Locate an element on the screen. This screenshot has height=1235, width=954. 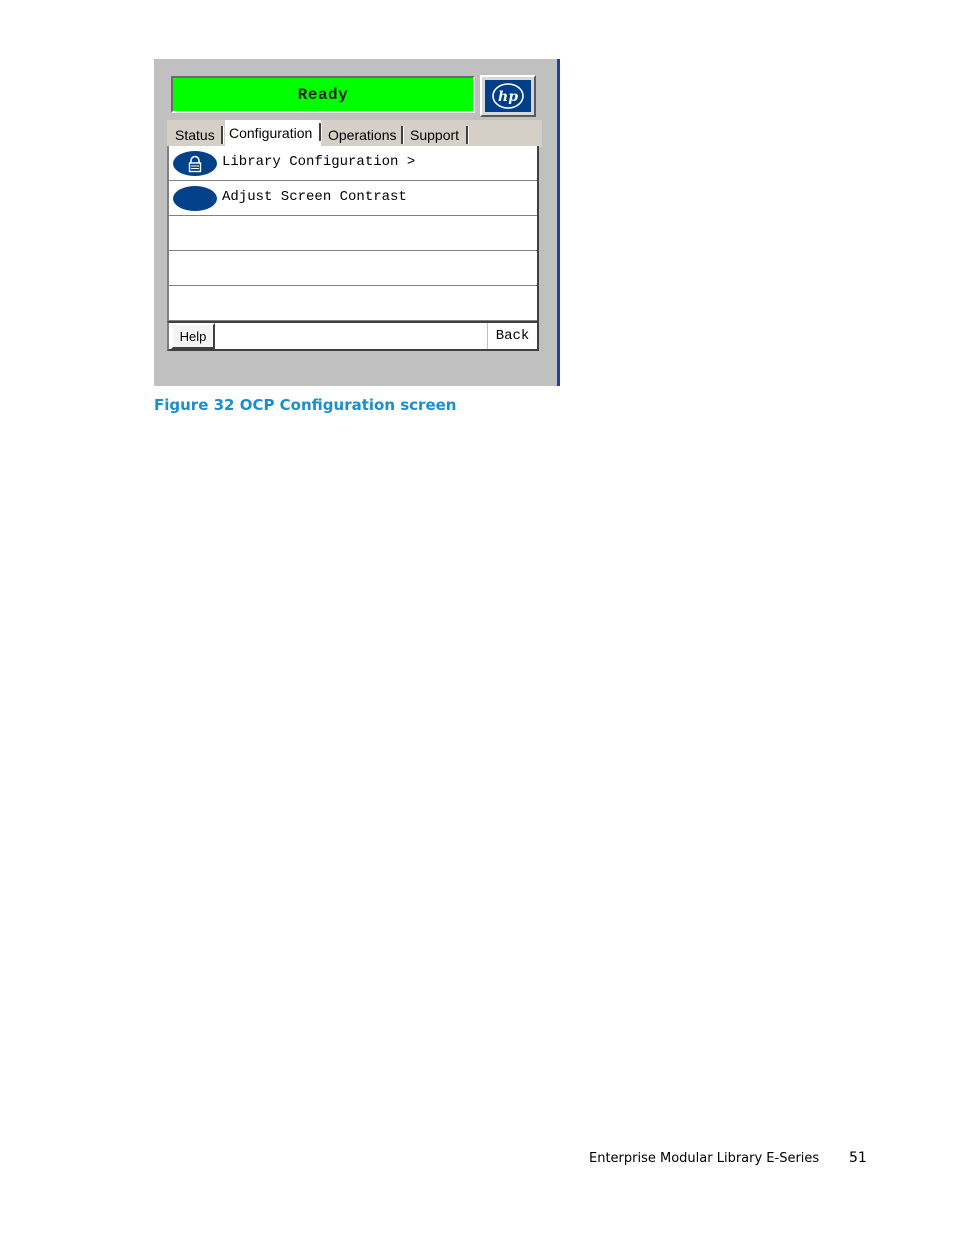
tab-support: Support is located at coordinates (437, 135).